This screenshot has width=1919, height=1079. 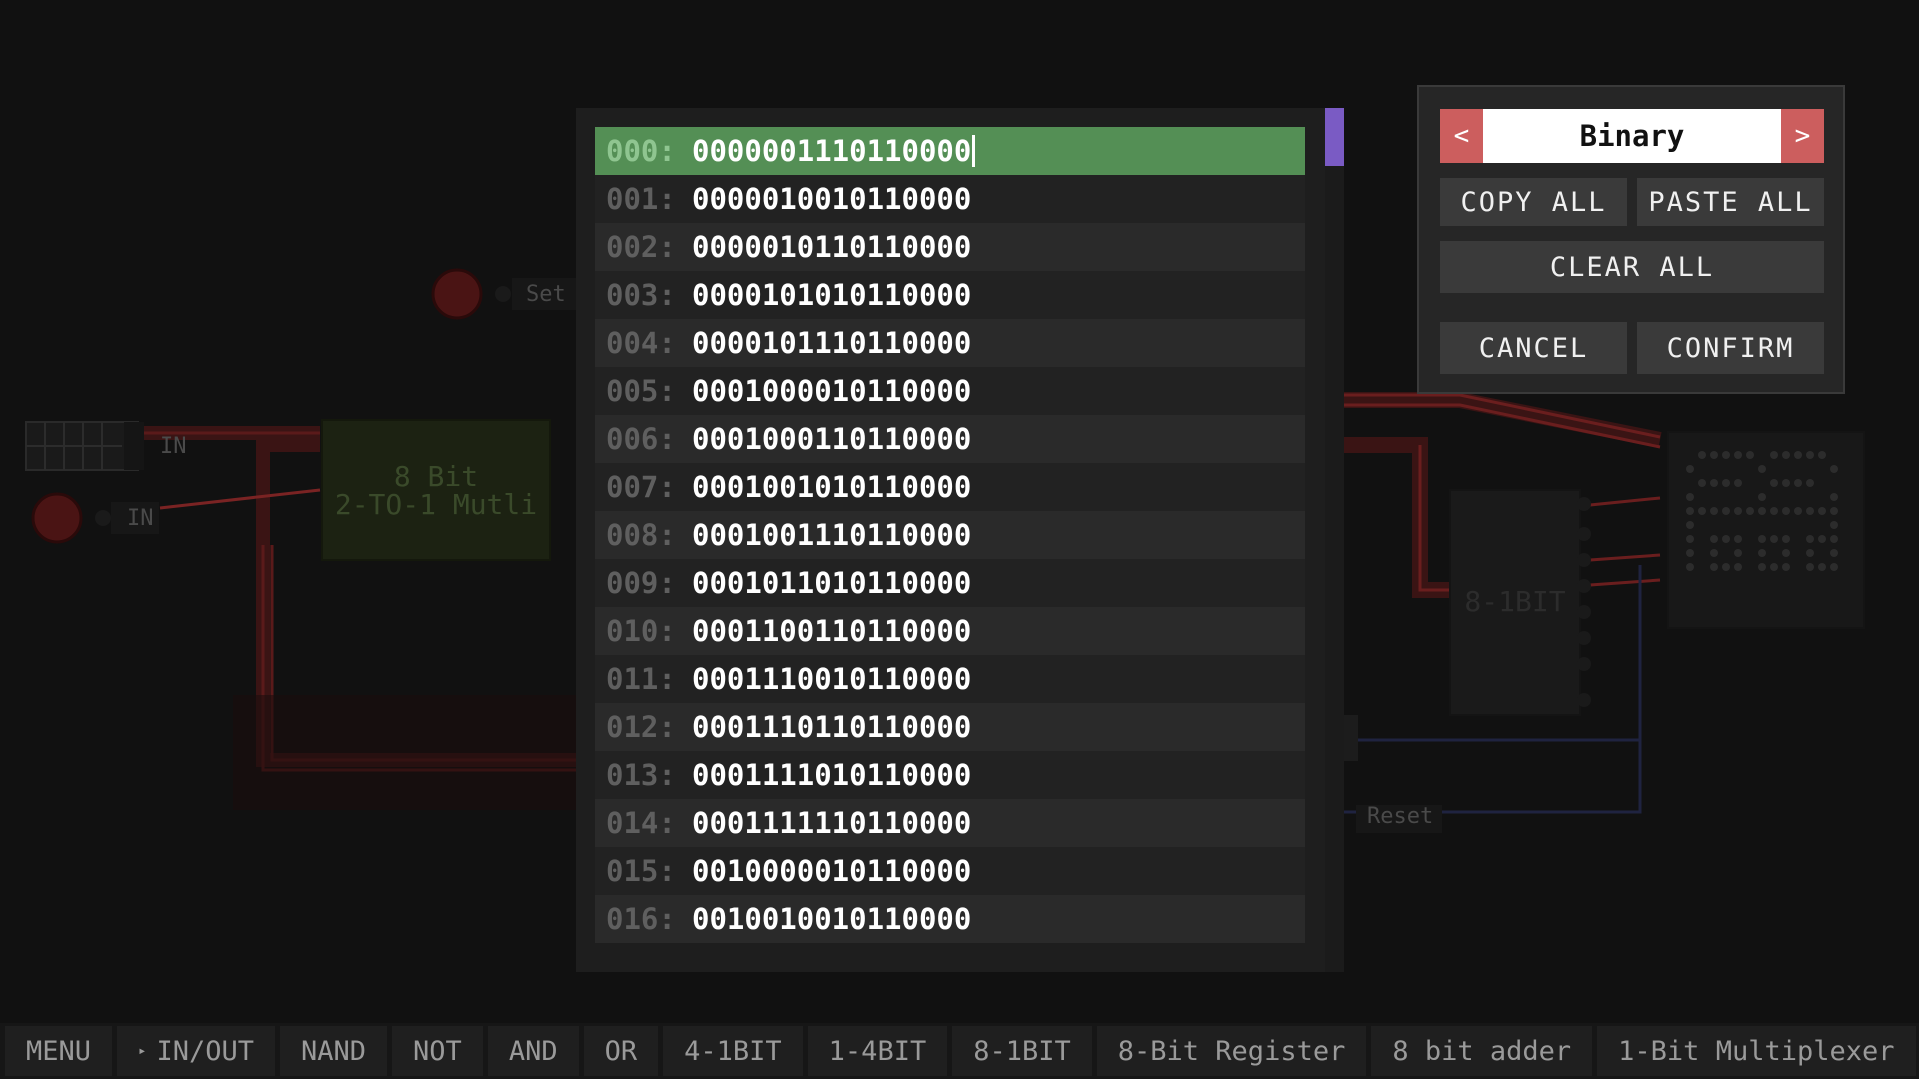 I want to click on format-prev-button: <, so click(x=1461, y=136).